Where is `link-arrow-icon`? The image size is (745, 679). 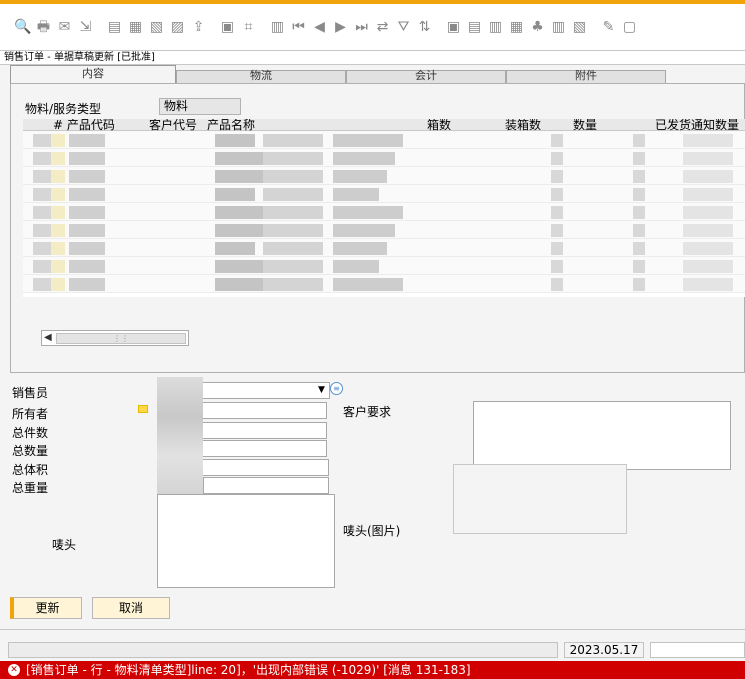 link-arrow-icon is located at coordinates (143, 409).